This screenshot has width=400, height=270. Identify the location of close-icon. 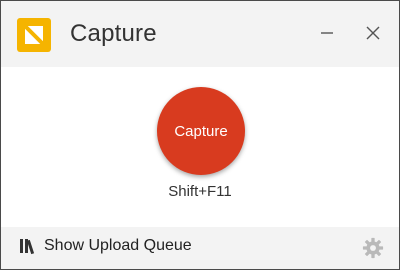
(373, 33).